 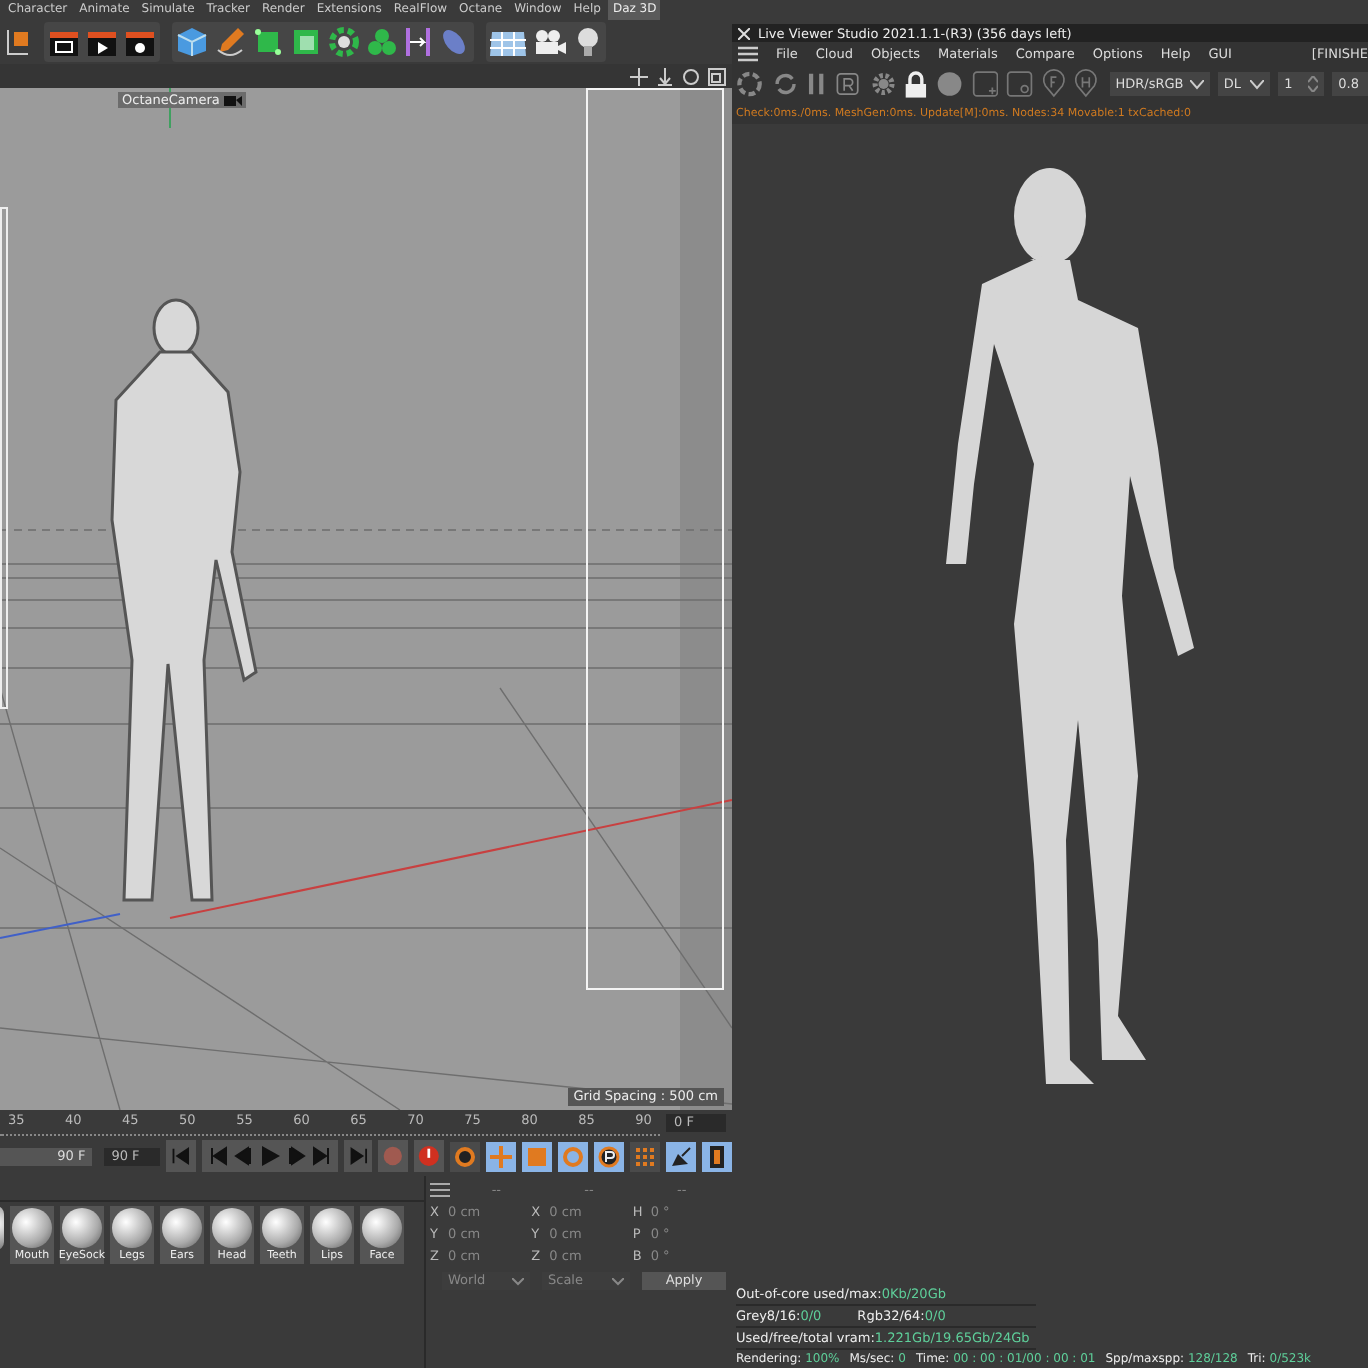 What do you see at coordinates (243, 1156) in the screenshot?
I see `step-back-icon` at bounding box center [243, 1156].